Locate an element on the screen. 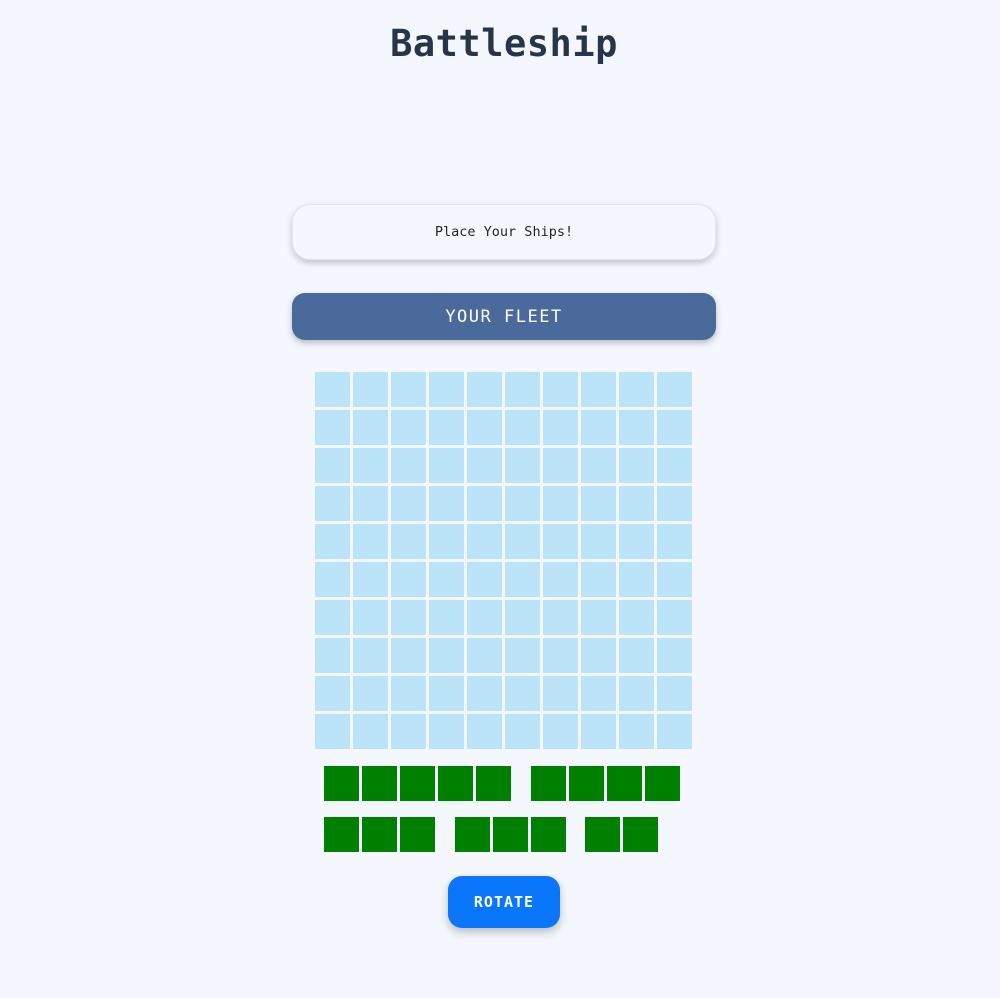 This screenshot has width=1000, height=998. ship-destroyer is located at coordinates (621, 834).